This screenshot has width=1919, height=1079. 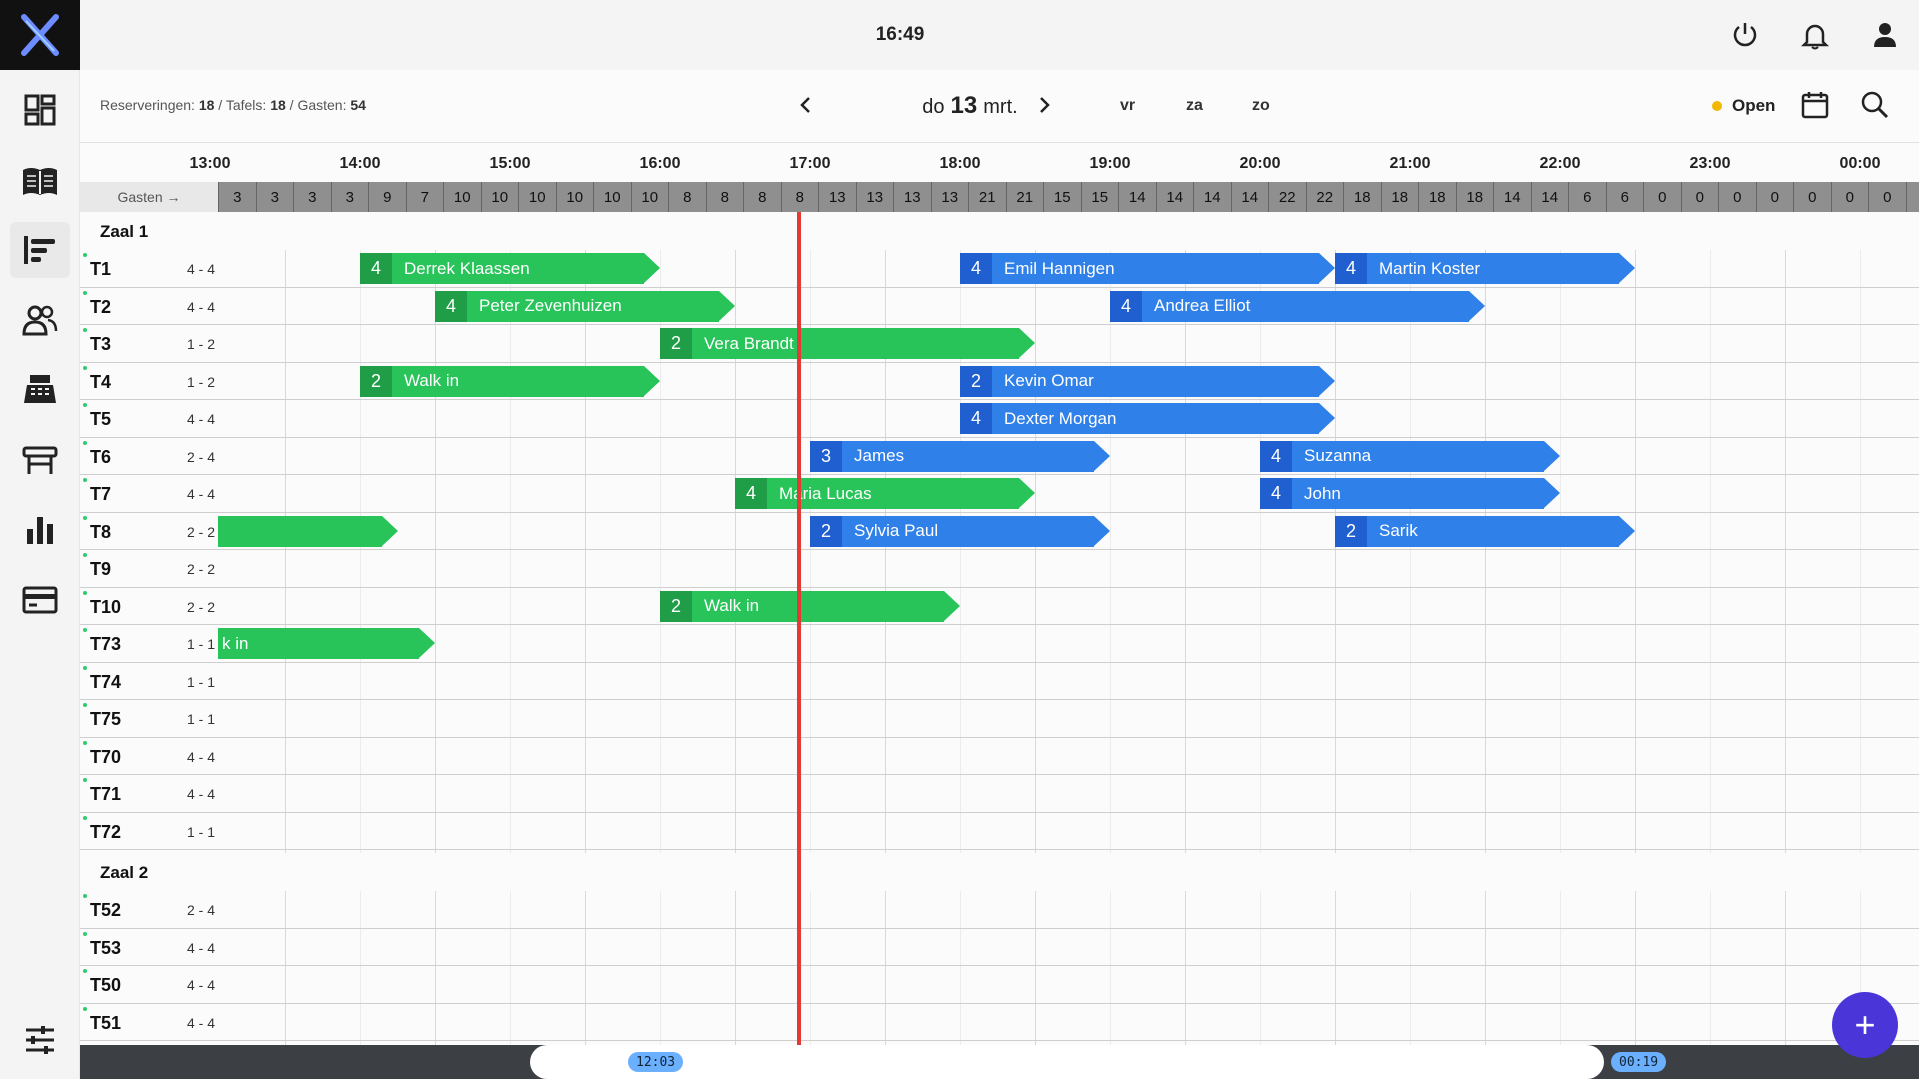 I want to click on table-name: T72, so click(x=106, y=831).